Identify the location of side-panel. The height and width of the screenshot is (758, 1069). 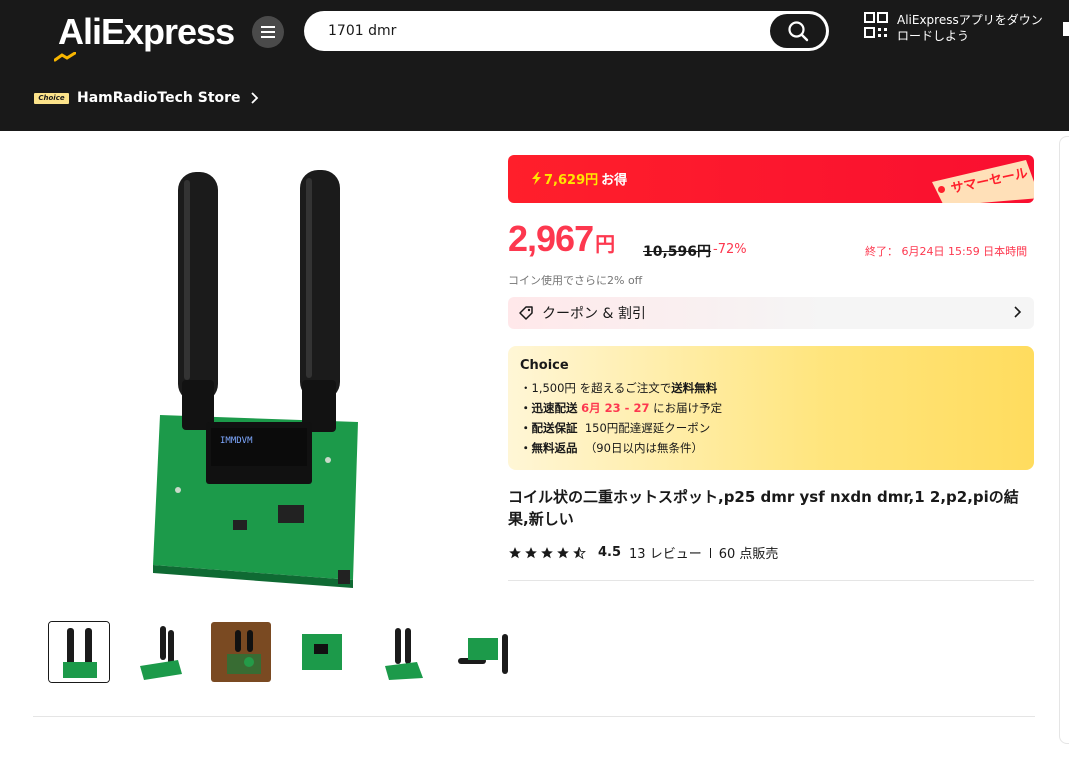
(1064, 440).